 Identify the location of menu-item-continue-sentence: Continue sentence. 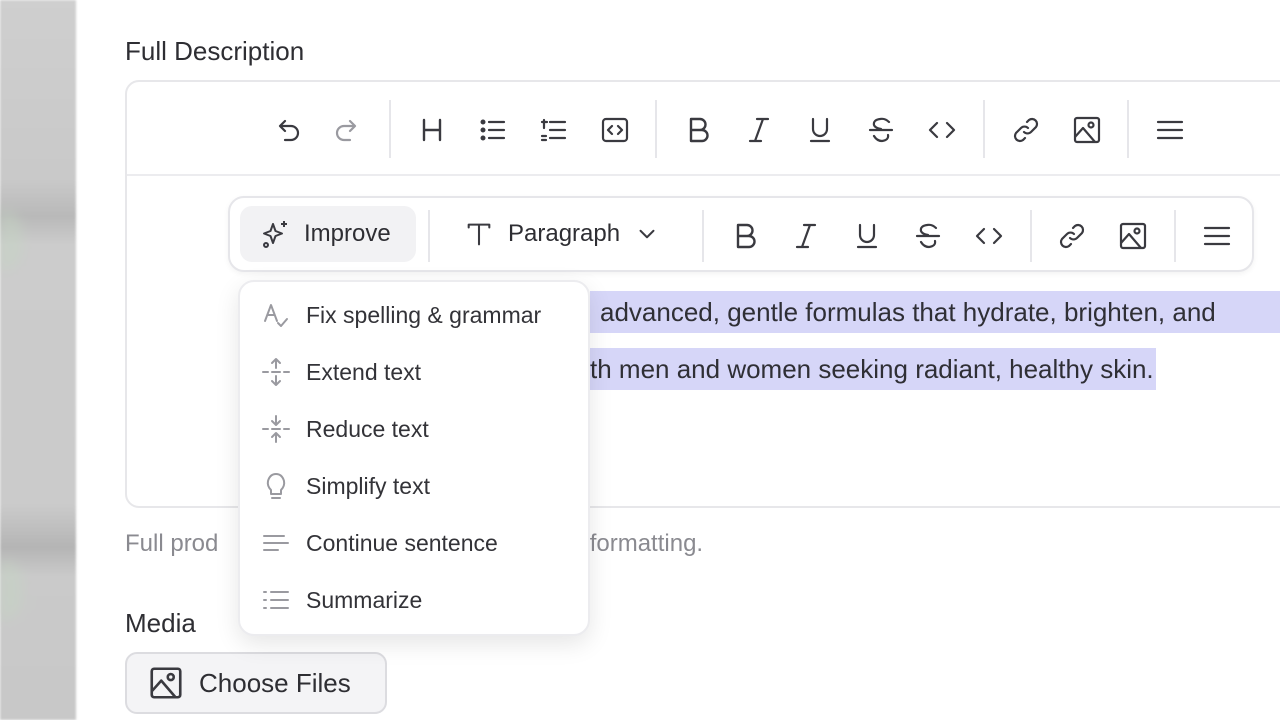
(420, 543).